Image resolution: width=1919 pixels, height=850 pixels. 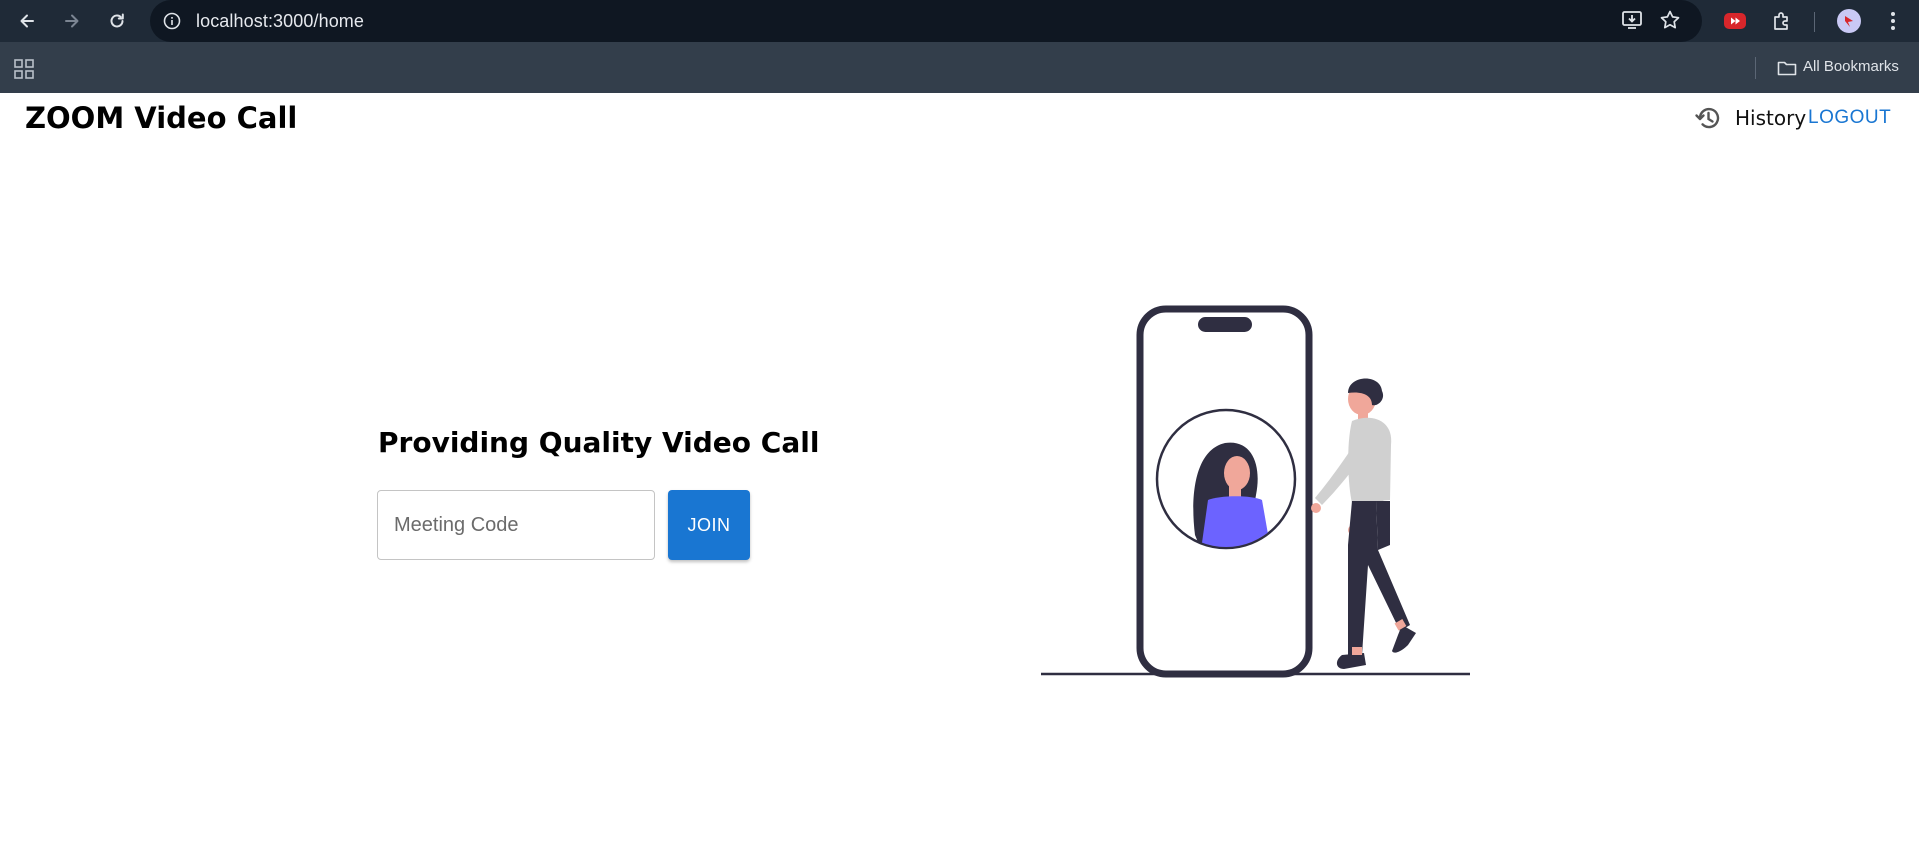 I want to click on history-button: History, so click(x=1750, y=118).